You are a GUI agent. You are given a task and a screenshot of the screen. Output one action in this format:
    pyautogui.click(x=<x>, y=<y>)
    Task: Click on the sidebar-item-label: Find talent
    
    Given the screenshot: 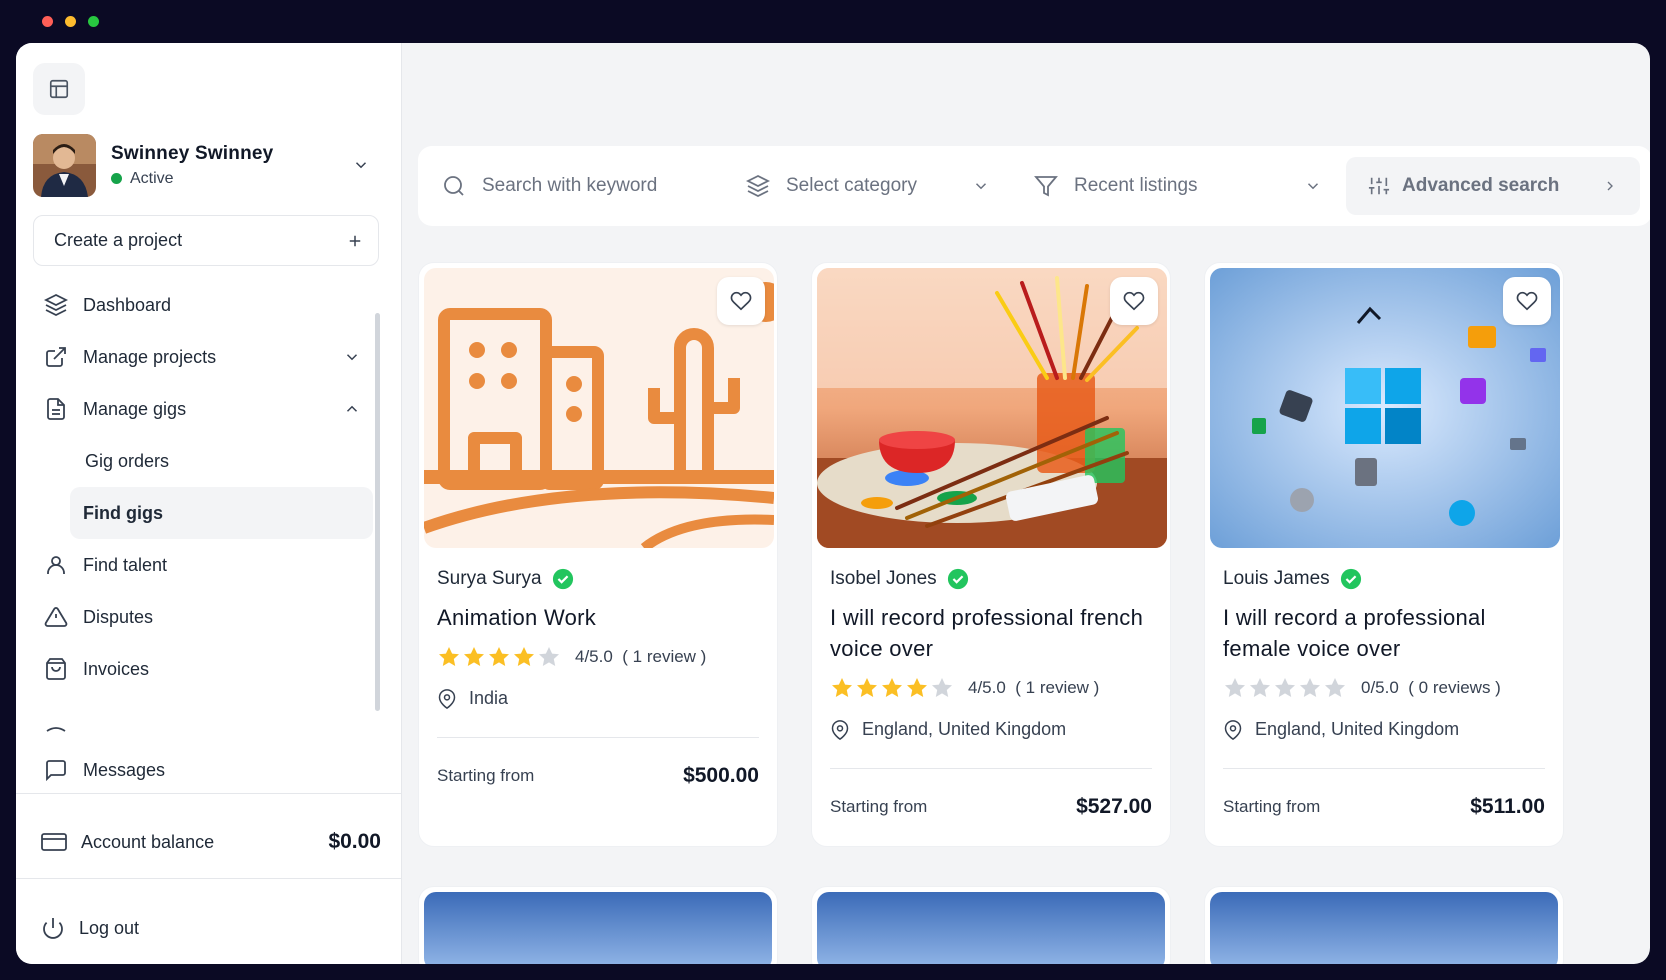 What is the action you would take?
    pyautogui.click(x=125, y=564)
    